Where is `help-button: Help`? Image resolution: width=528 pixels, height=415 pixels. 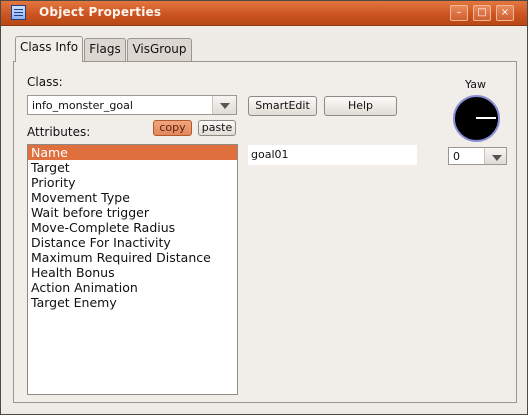 help-button: Help is located at coordinates (360, 106).